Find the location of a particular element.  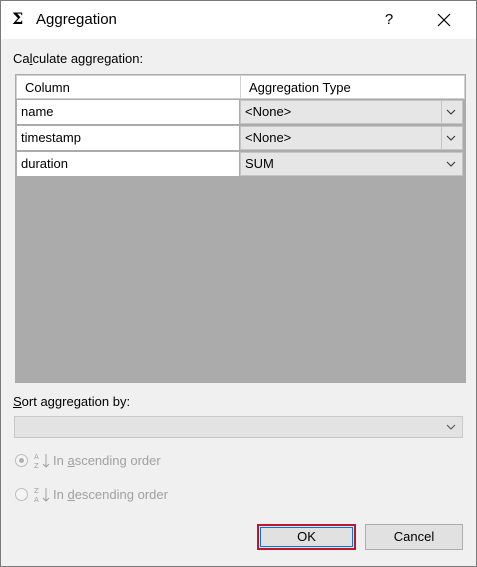

sort-ascending-icon: A Z is located at coordinates (42, 461).